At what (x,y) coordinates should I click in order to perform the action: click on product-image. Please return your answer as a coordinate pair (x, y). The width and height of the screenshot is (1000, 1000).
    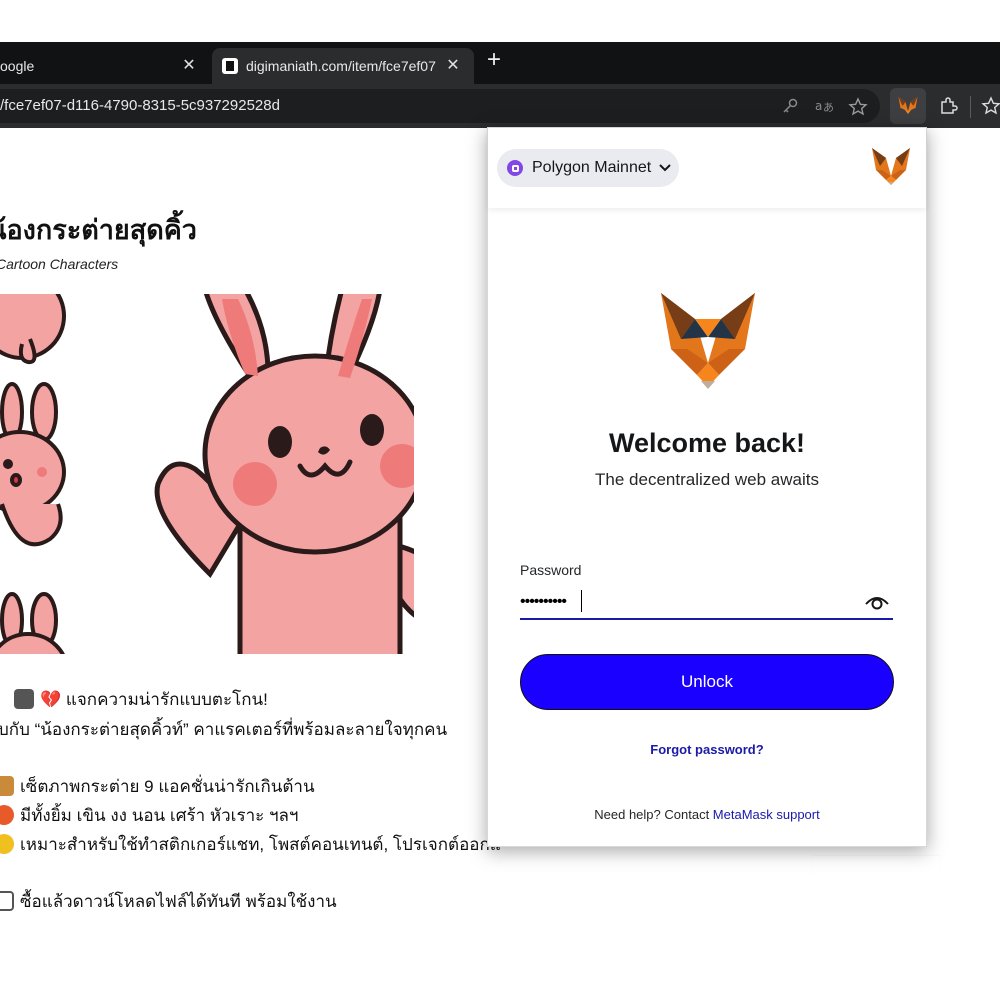
    Looking at the image, I should click on (207, 474).